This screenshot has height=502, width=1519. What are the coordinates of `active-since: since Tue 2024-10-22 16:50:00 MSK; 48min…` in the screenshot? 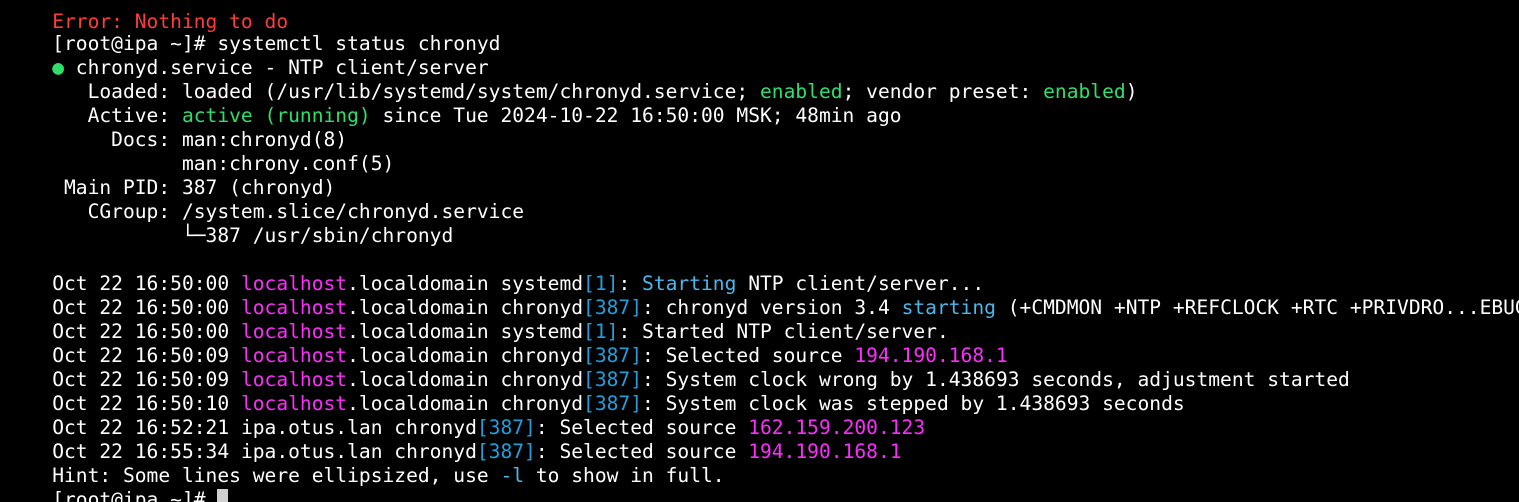 It's located at (636, 115).